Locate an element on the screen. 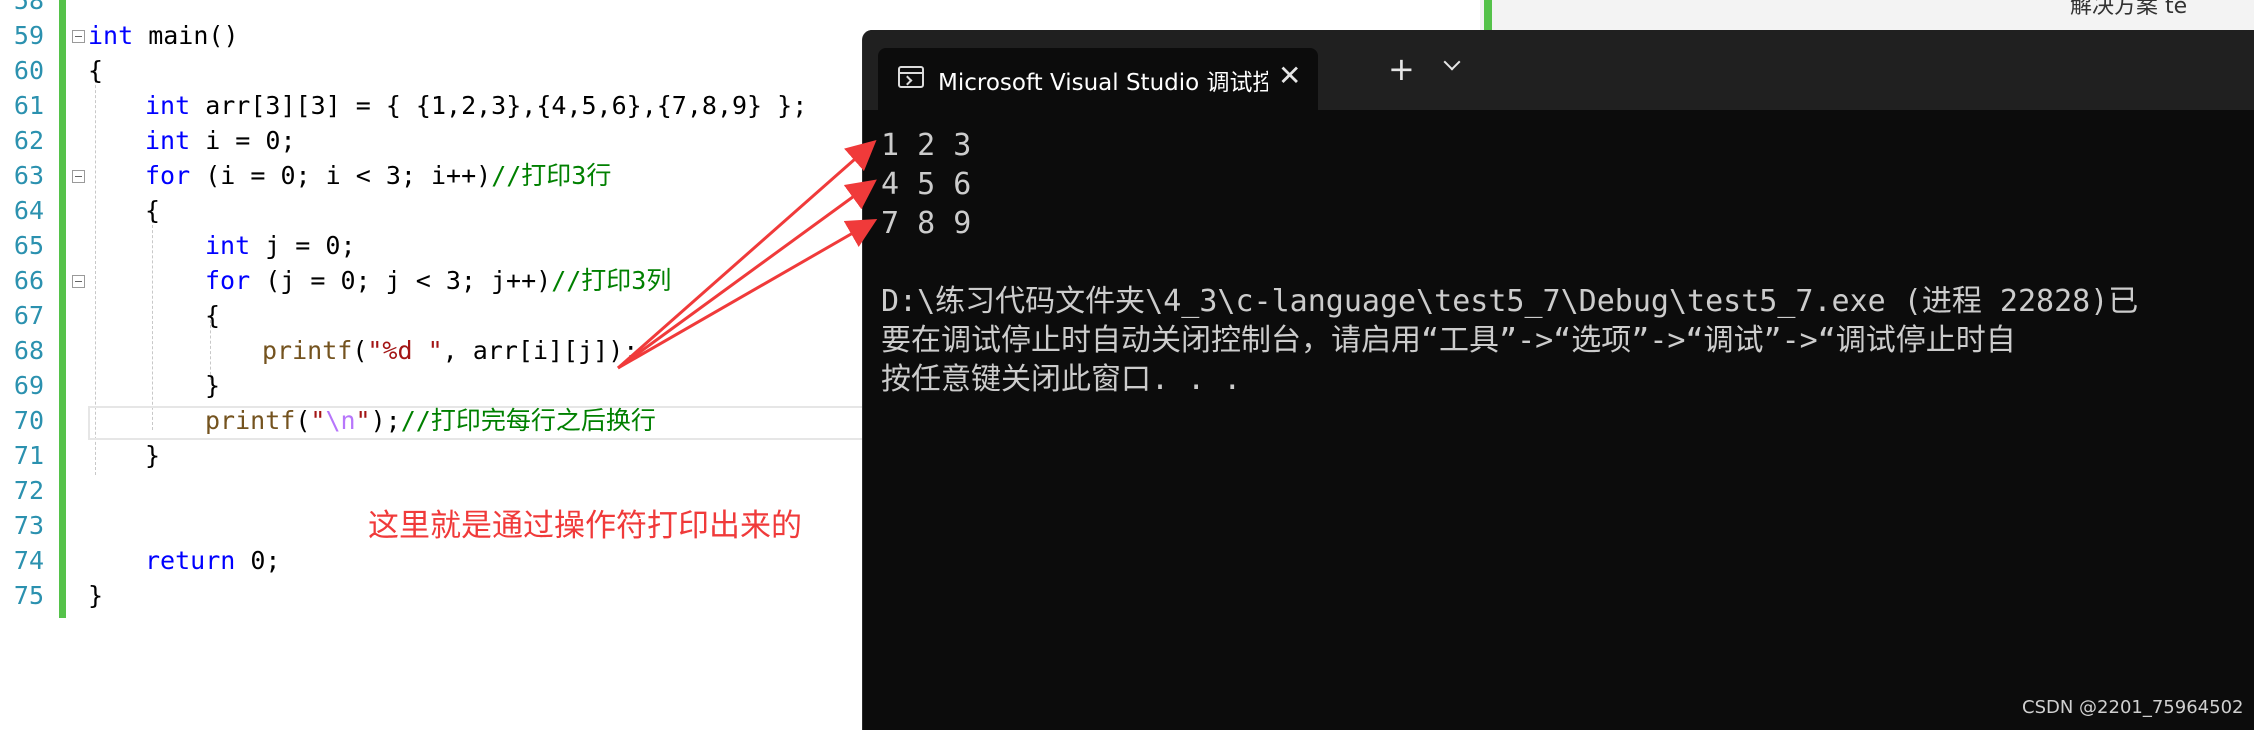  code-line-64: { is located at coordinates (152, 210).